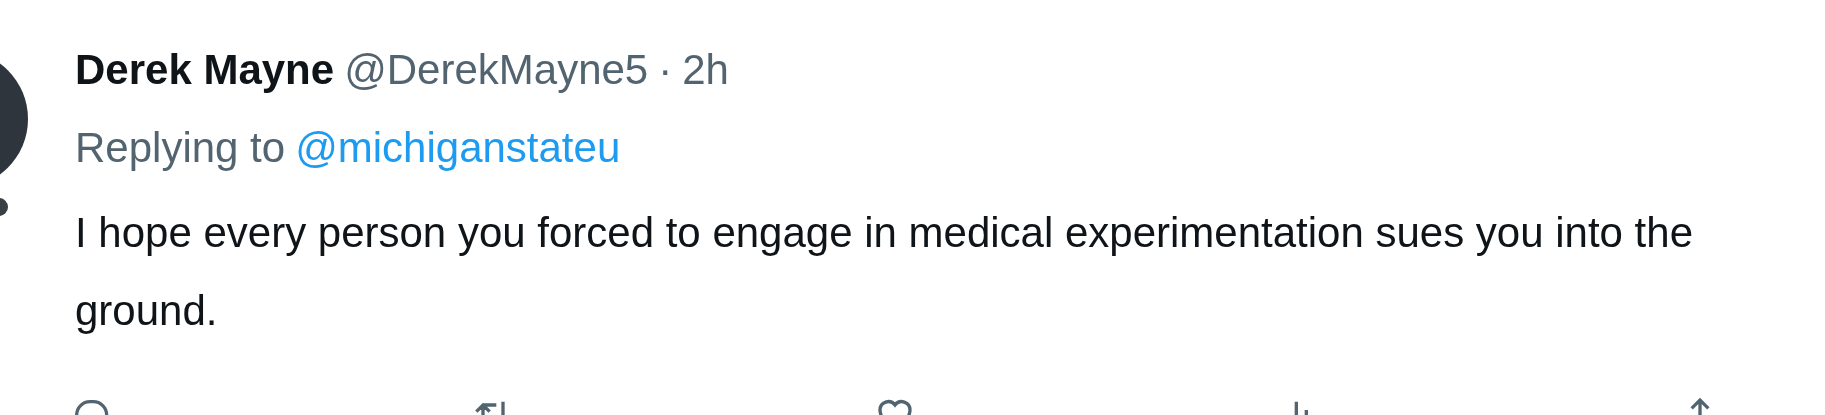 Image resolution: width=1825 pixels, height=415 pixels. Describe the element at coordinates (705, 69) in the screenshot. I see `timestamp: 2h` at that location.